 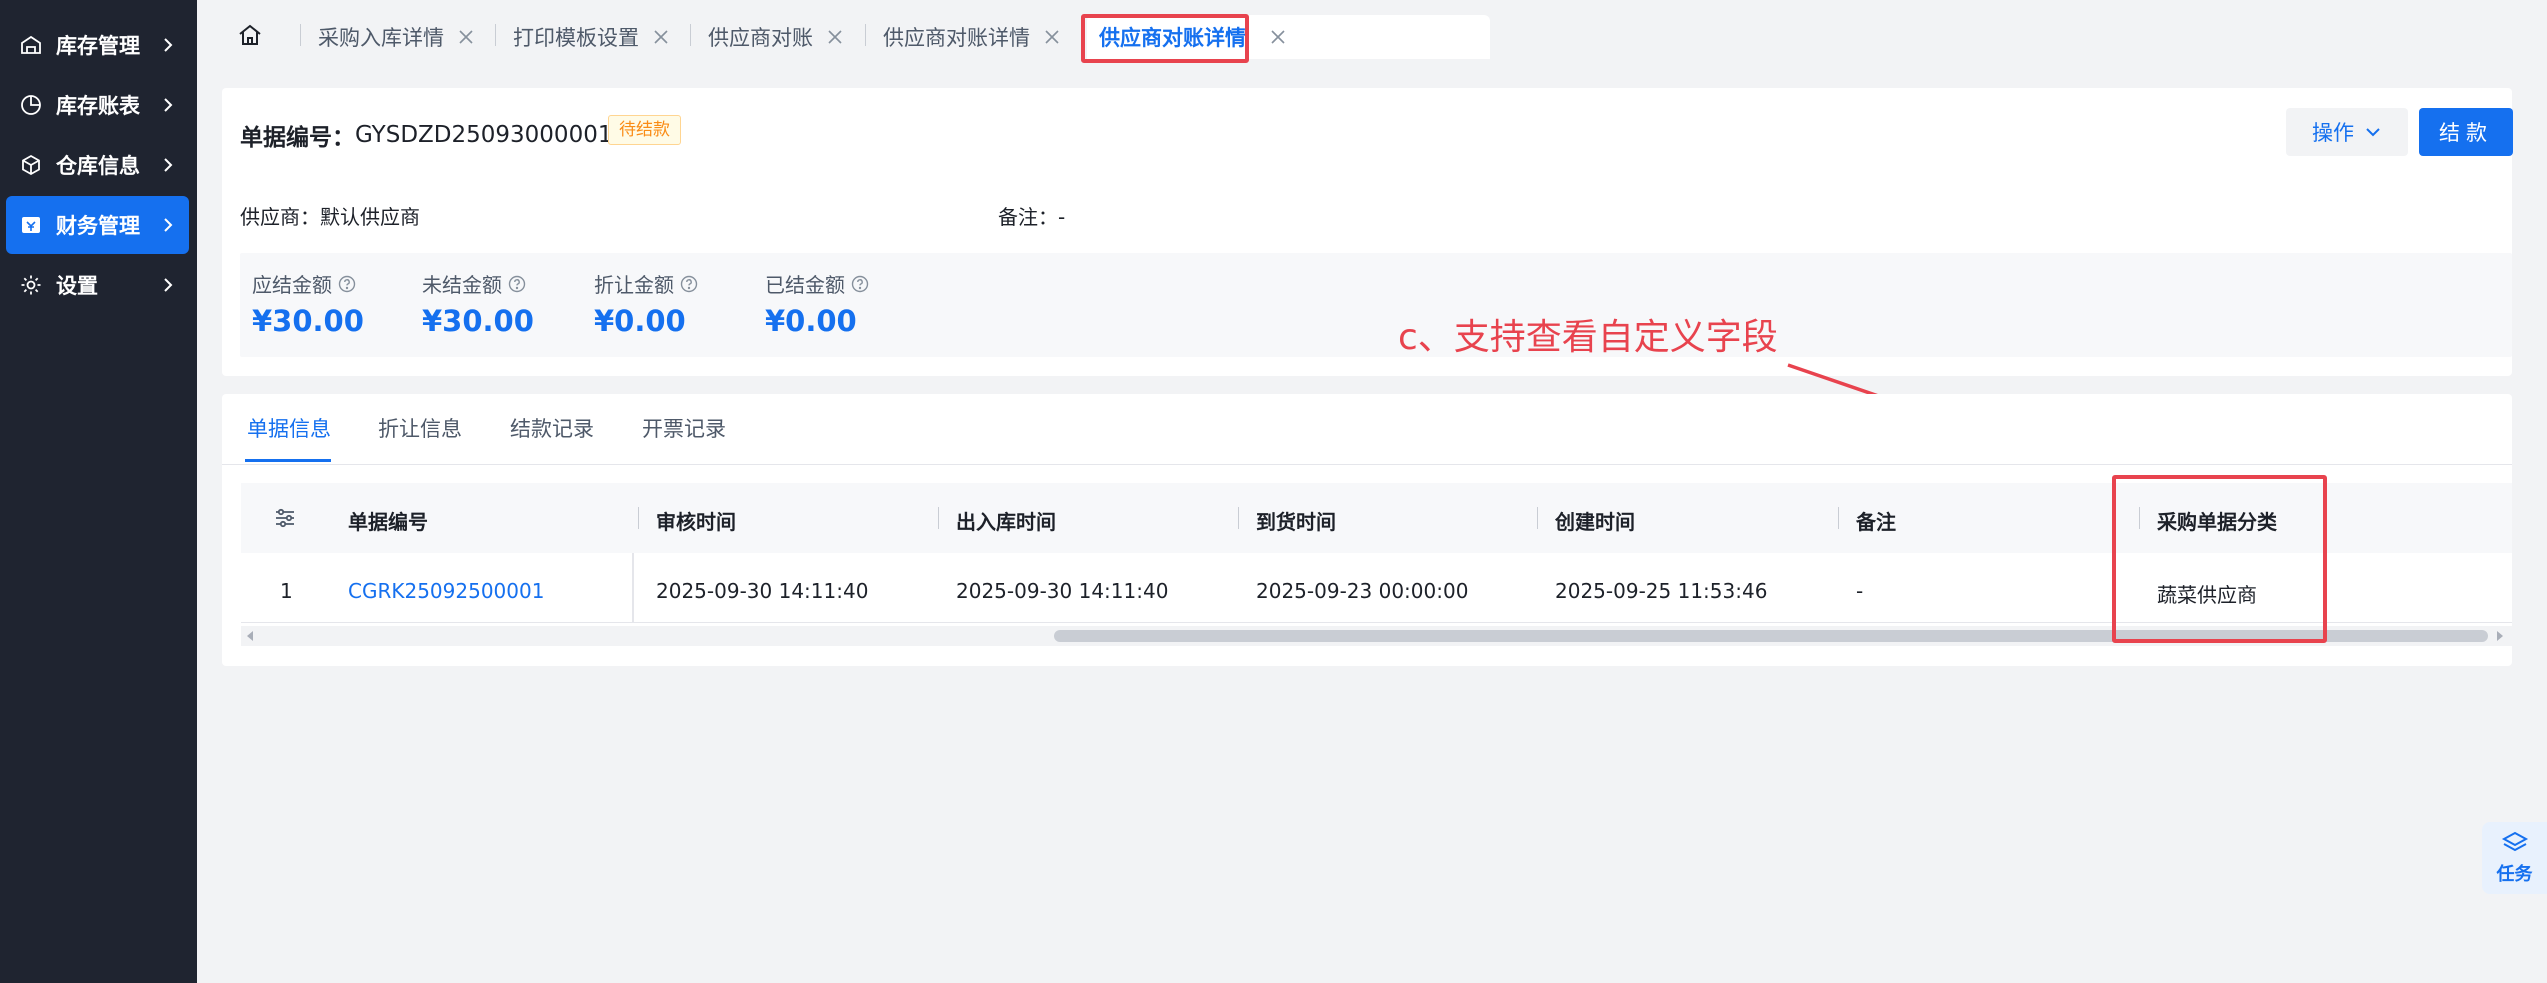 What do you see at coordinates (2333, 133) in the screenshot?
I see `operate-label: 操作` at bounding box center [2333, 133].